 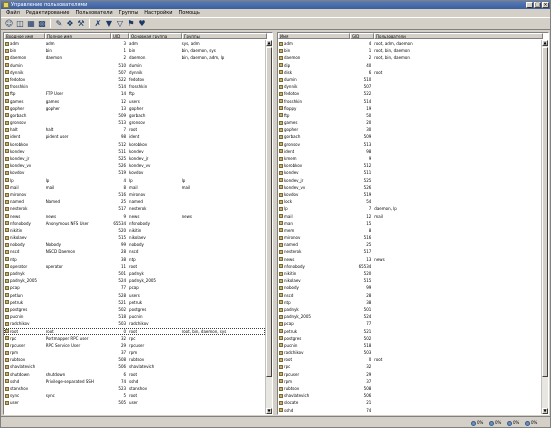 I want to click on table-row: rpc 32, so click(x=409, y=366).